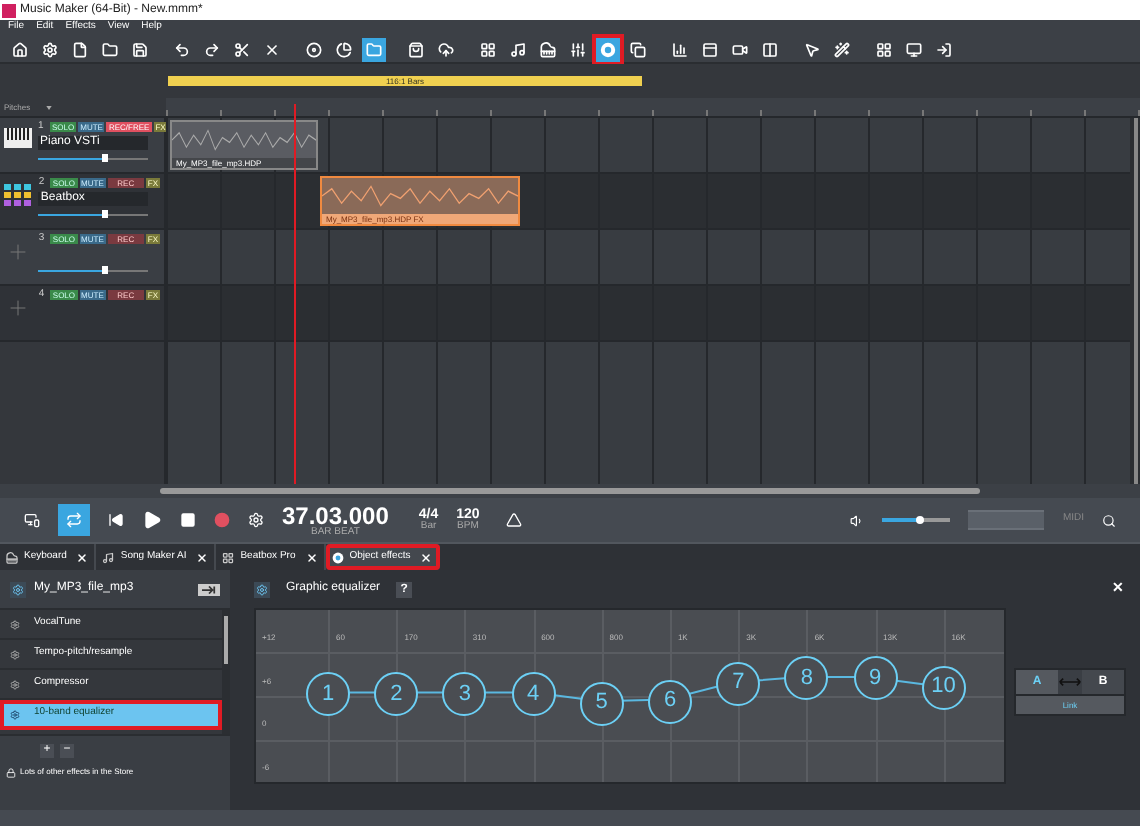 The height and width of the screenshot is (826, 1140). I want to click on effects-icon, so click(337, 557).